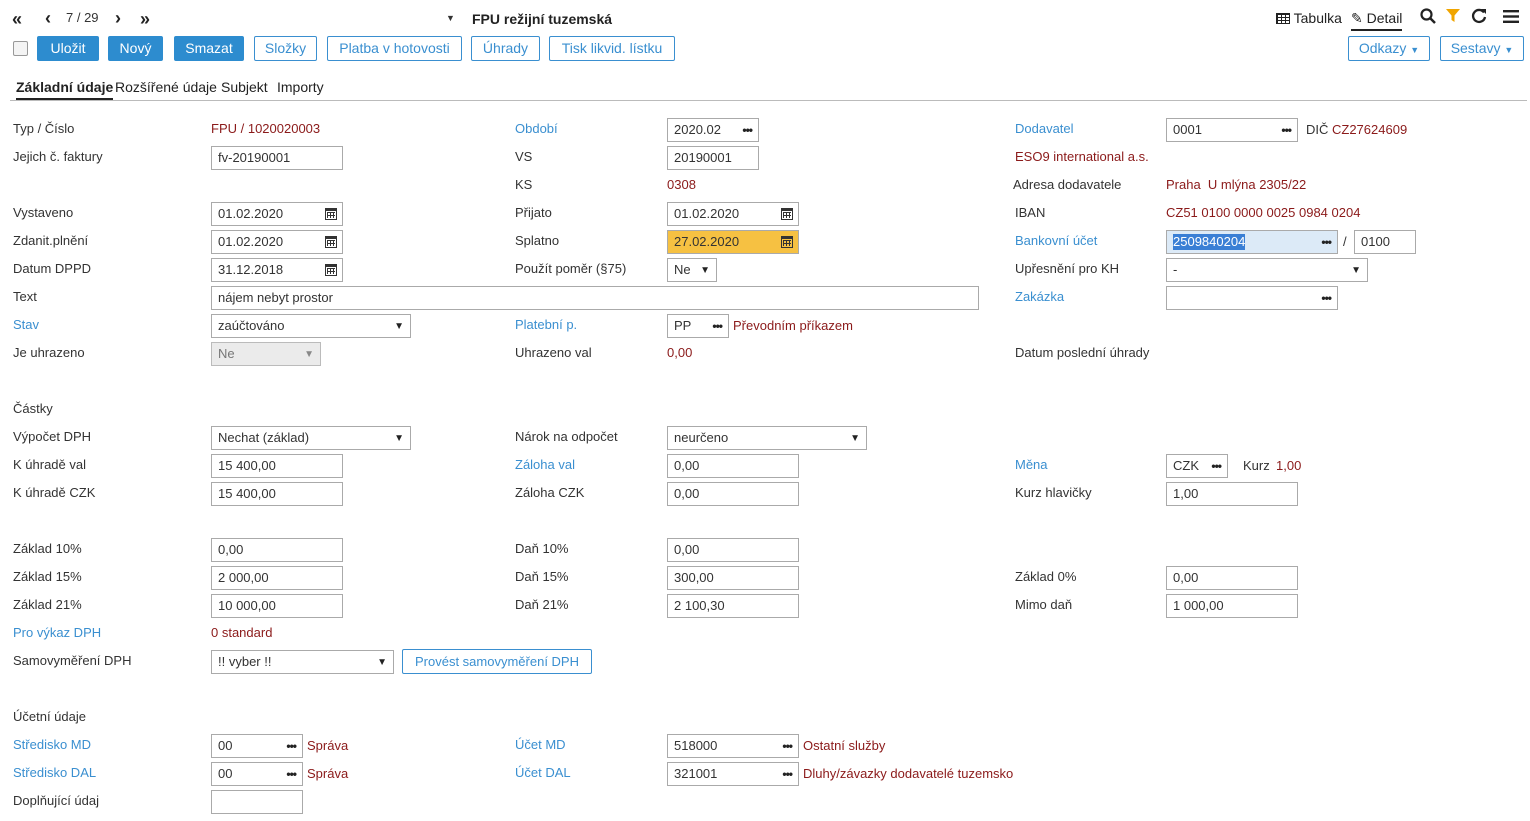  What do you see at coordinates (1232, 578) in the screenshot?
I see `z0-input: 0,00` at bounding box center [1232, 578].